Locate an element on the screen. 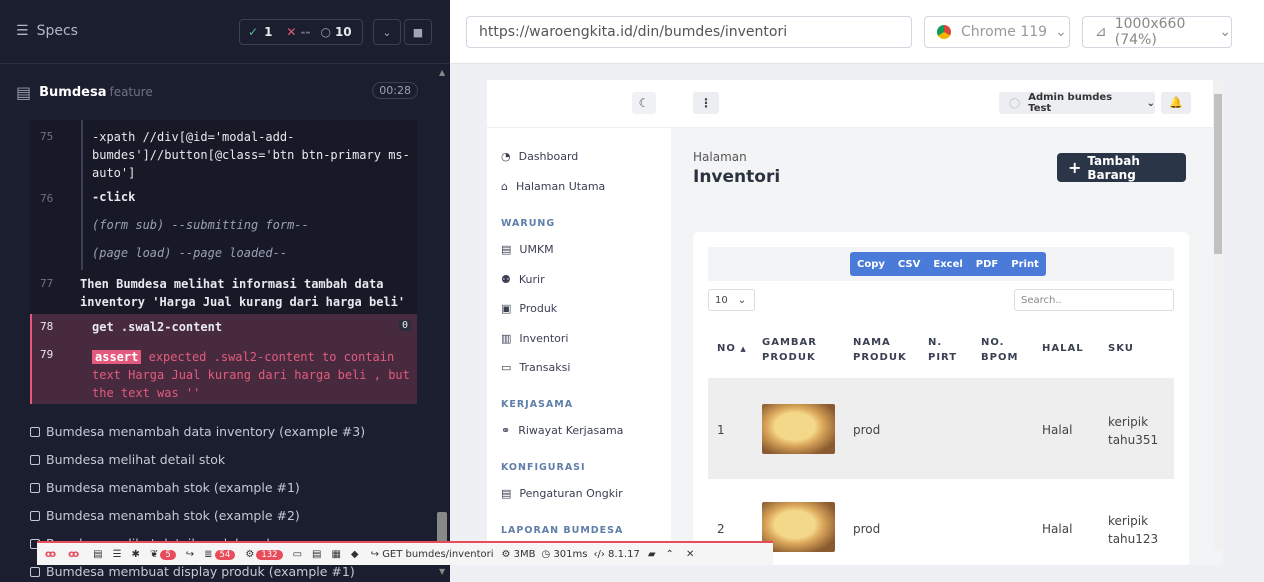 This screenshot has width=1264, height=582. scroll-down-icon: ▼ is located at coordinates (442, 571).